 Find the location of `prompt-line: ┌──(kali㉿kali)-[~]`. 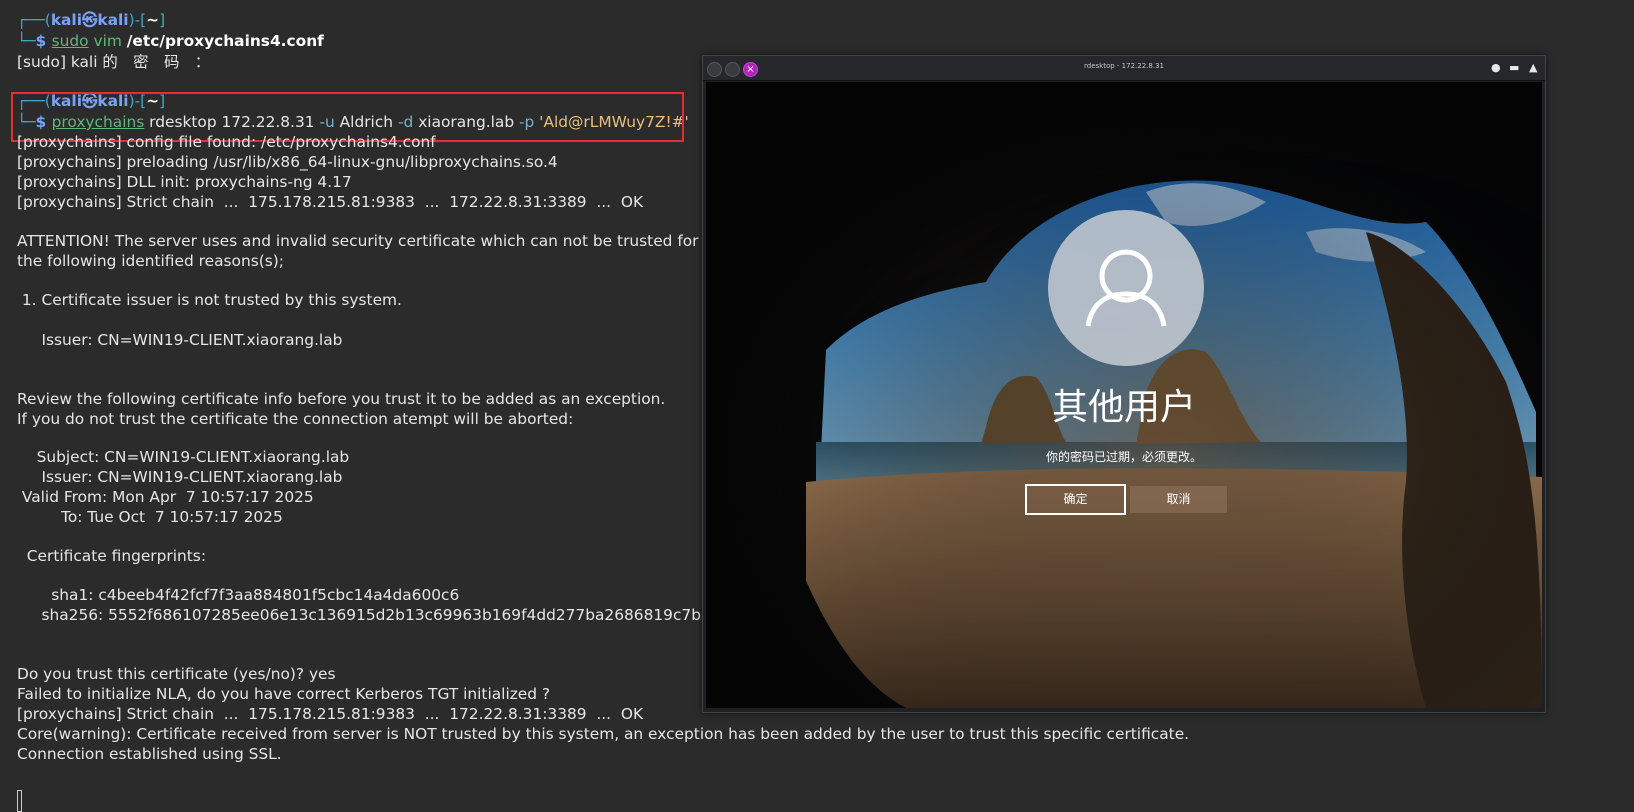

prompt-line: ┌──(kali㉿kali)-[~] is located at coordinates (91, 20).